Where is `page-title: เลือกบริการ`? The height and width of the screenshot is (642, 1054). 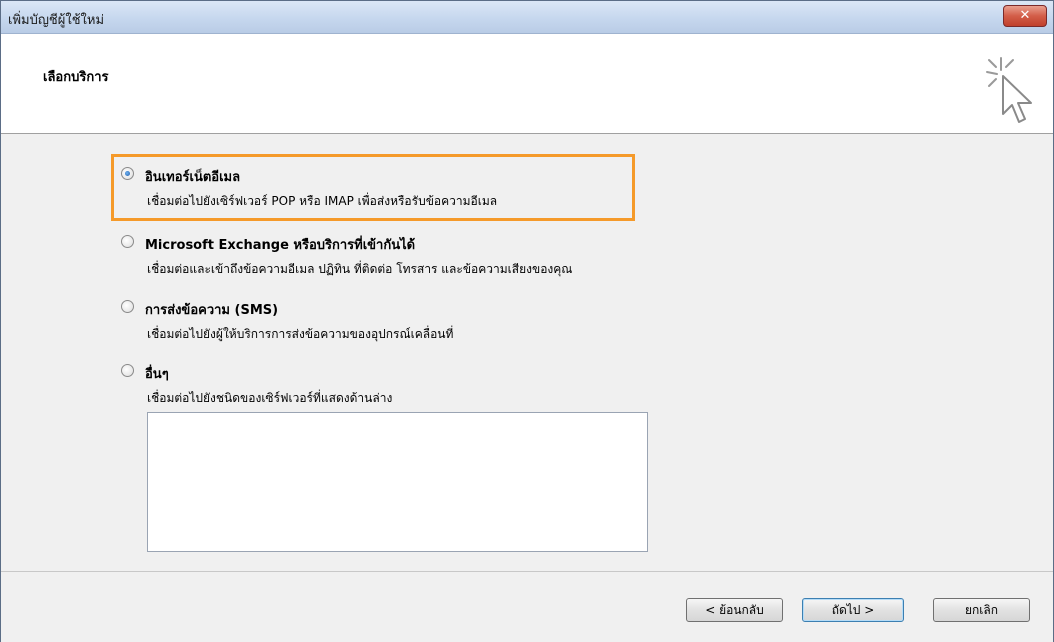 page-title: เลือกบริการ is located at coordinates (76, 77).